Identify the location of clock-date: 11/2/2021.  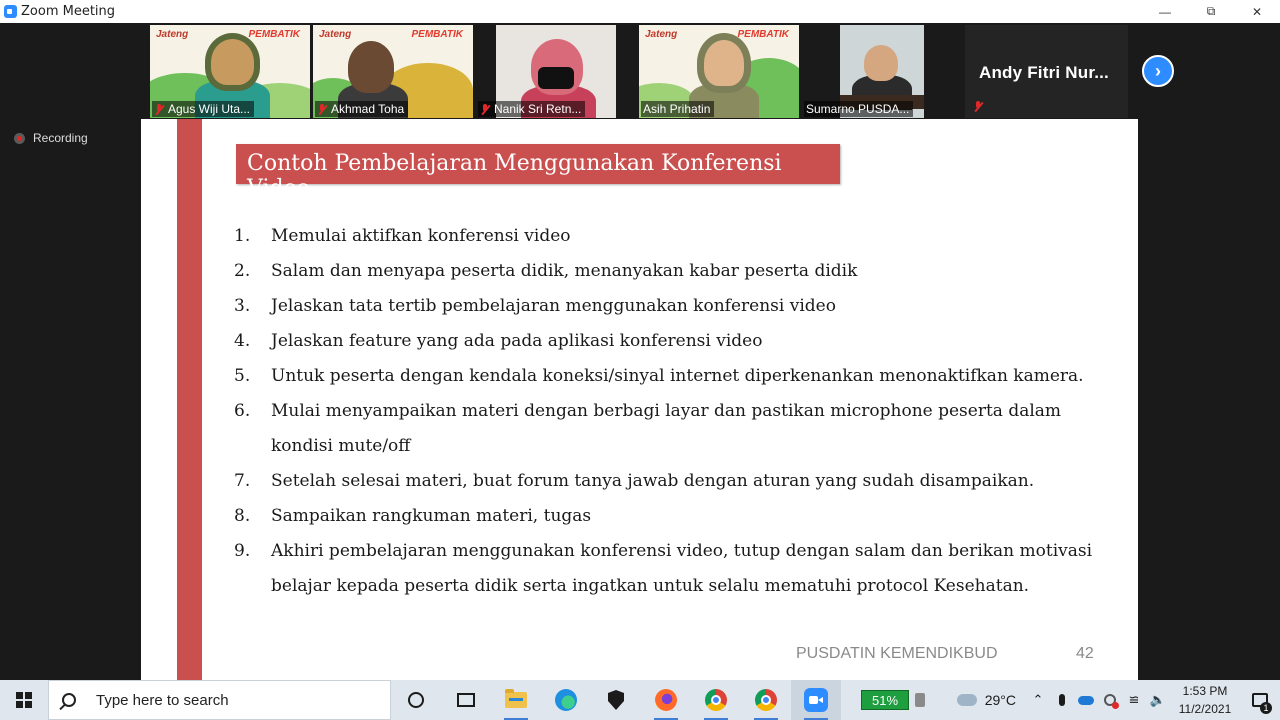
(1205, 709).